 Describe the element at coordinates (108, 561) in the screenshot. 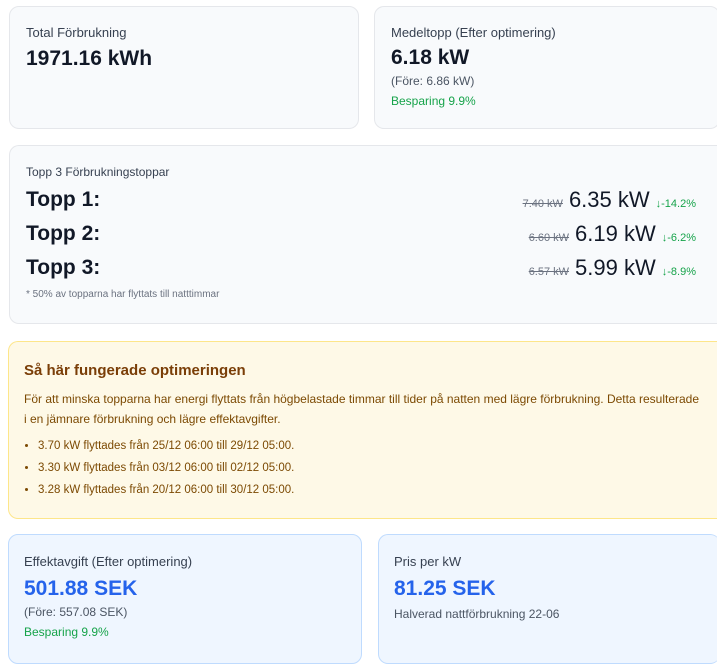

I see `power-fee-label: Effektavgift (Efter optimering)` at that location.